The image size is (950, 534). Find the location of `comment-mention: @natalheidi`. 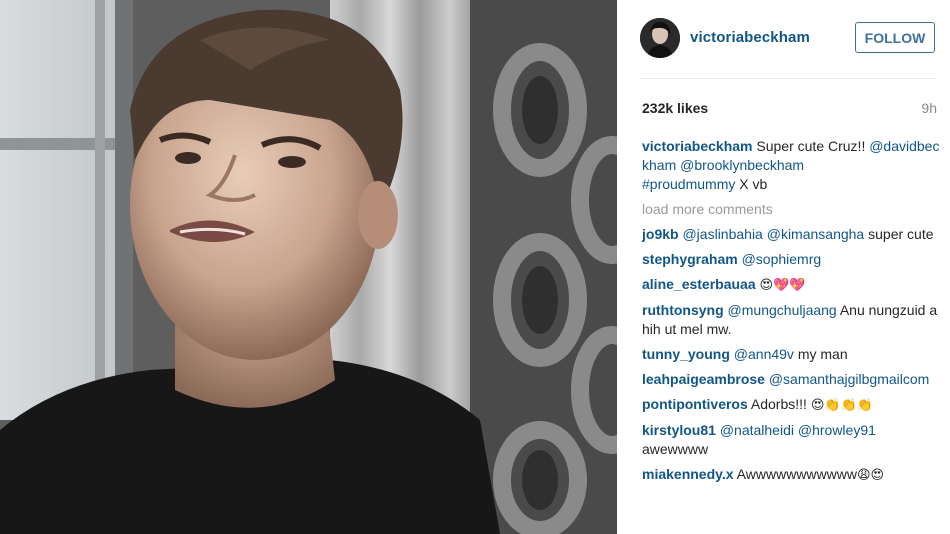

comment-mention: @natalheidi is located at coordinates (757, 430).